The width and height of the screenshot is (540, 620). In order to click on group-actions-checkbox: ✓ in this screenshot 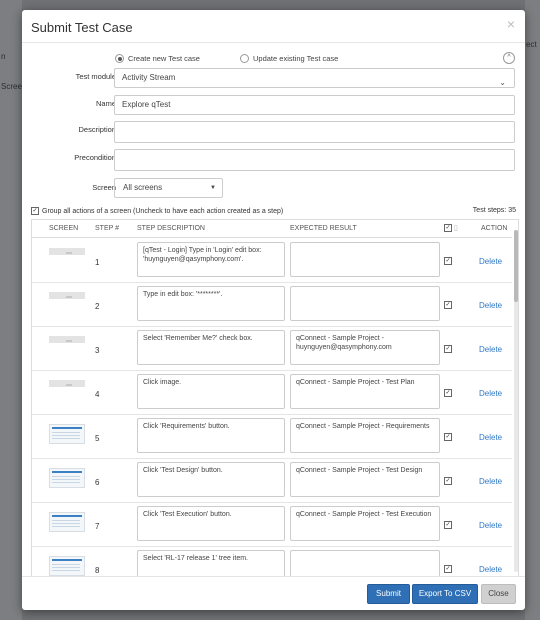, I will do `click(35, 211)`.